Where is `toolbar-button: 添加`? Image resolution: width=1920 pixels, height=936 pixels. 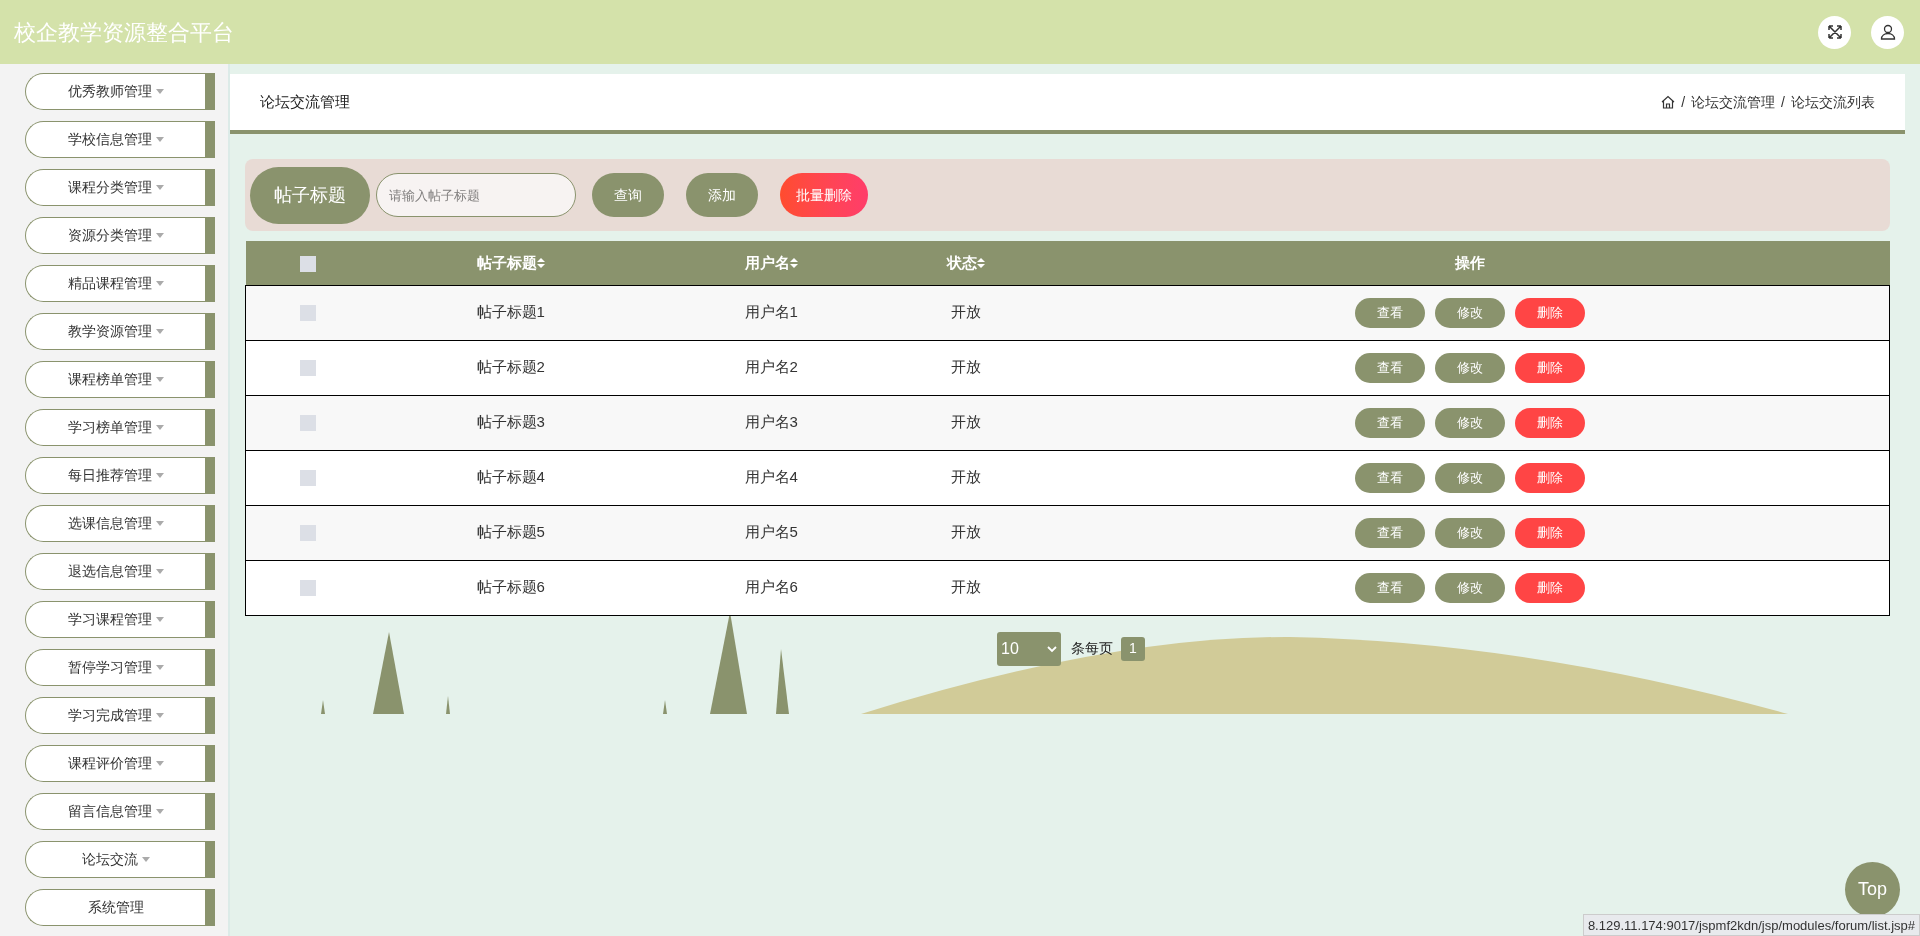 toolbar-button: 添加 is located at coordinates (722, 195).